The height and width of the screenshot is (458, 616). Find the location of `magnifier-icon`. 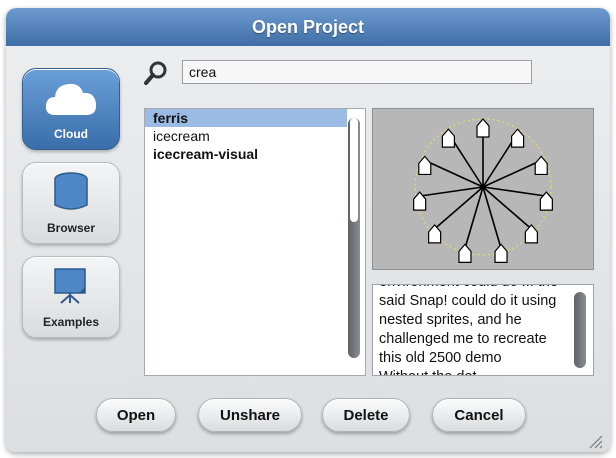

magnifier-icon is located at coordinates (157, 75).